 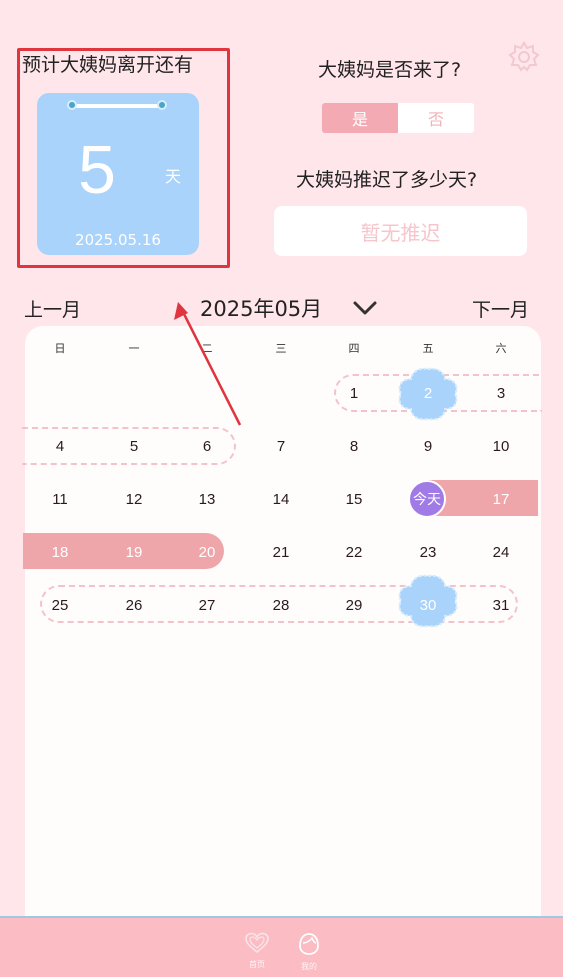 What do you see at coordinates (281, 446) in the screenshot?
I see `day-cell: 7` at bounding box center [281, 446].